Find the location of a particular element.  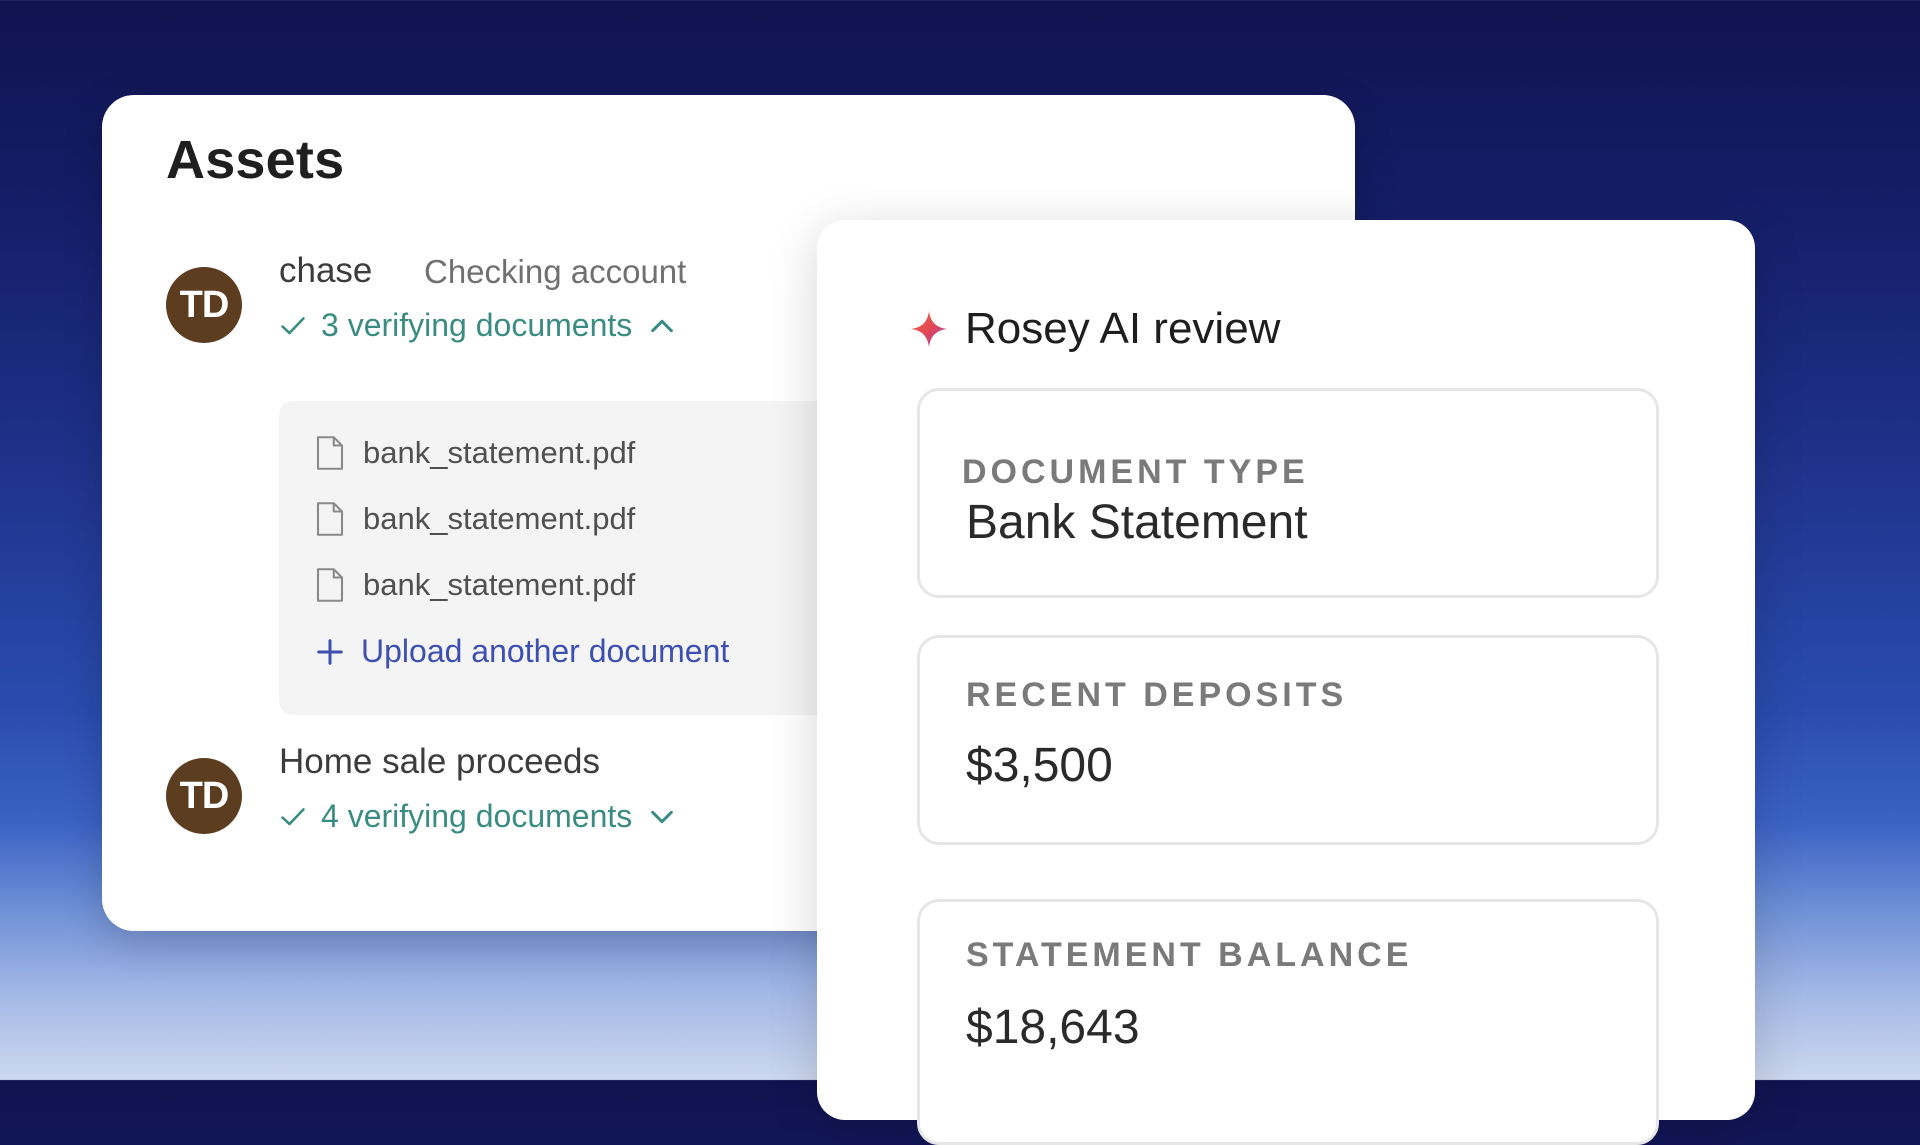

field-value: $3,500 is located at coordinates (1039, 765).